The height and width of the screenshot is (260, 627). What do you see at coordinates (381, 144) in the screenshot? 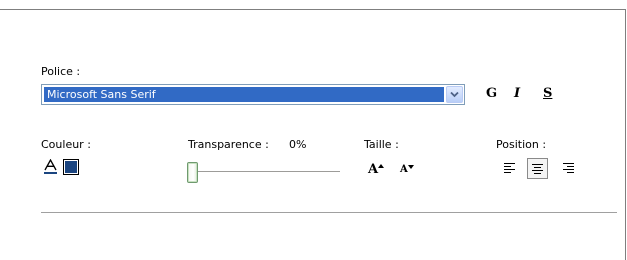
I see `size-label: Taille :` at bounding box center [381, 144].